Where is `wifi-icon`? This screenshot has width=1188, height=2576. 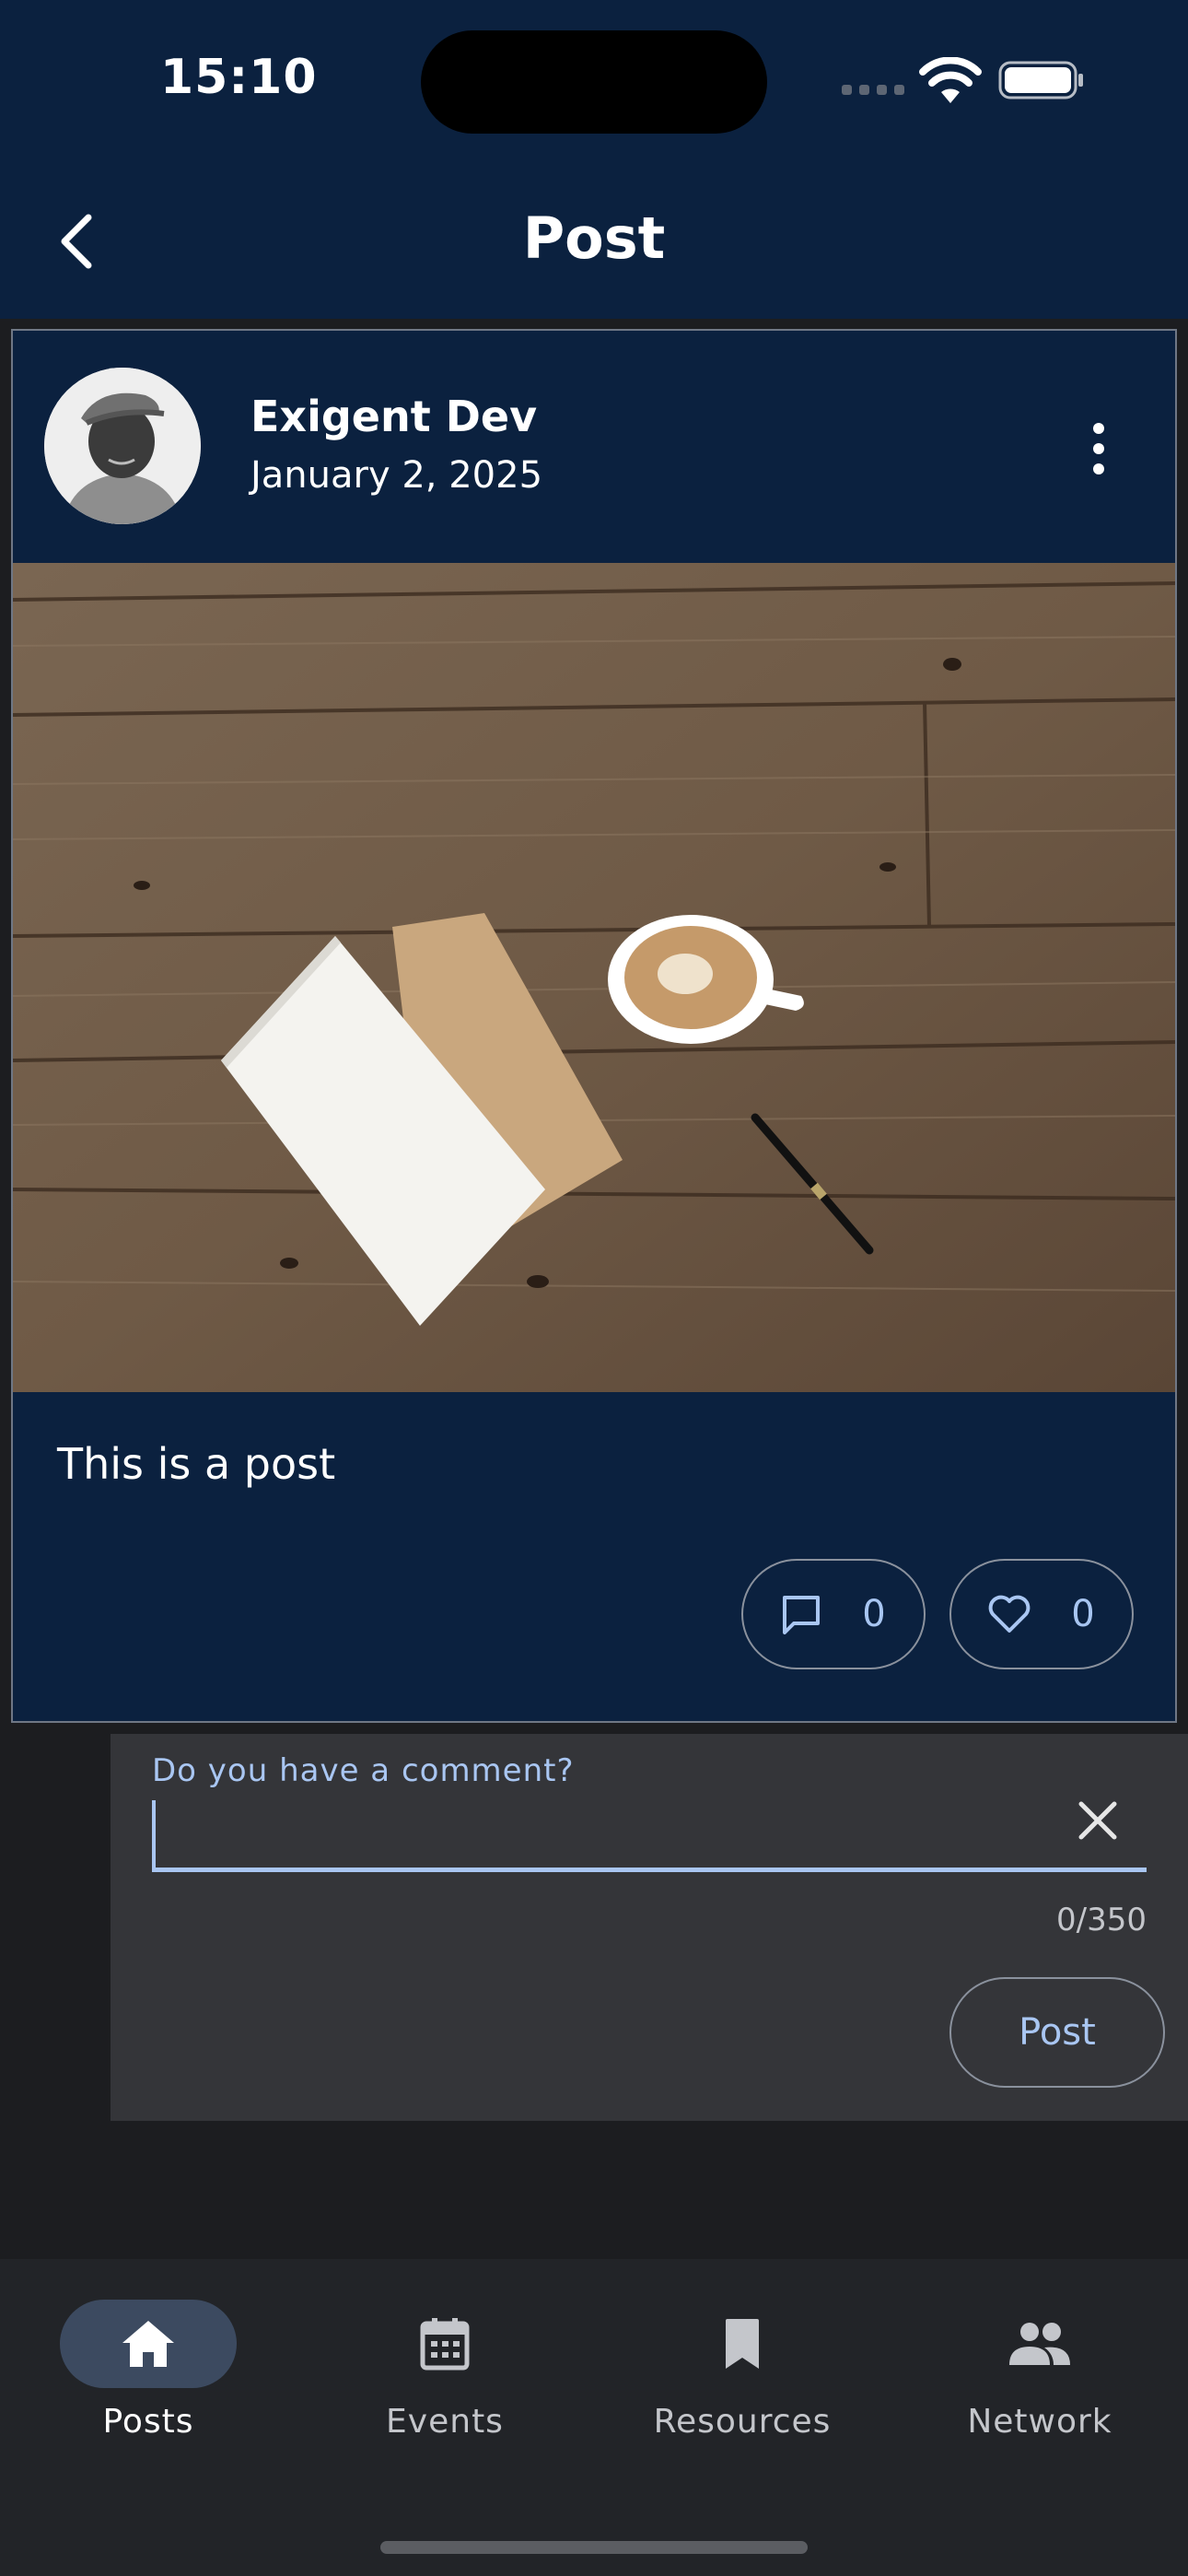 wifi-icon is located at coordinates (951, 80).